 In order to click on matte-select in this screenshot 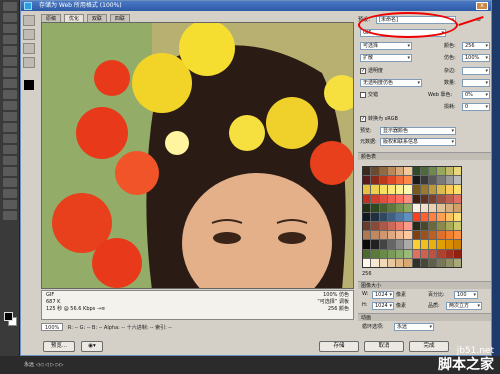, I will do `click(476, 71)`.